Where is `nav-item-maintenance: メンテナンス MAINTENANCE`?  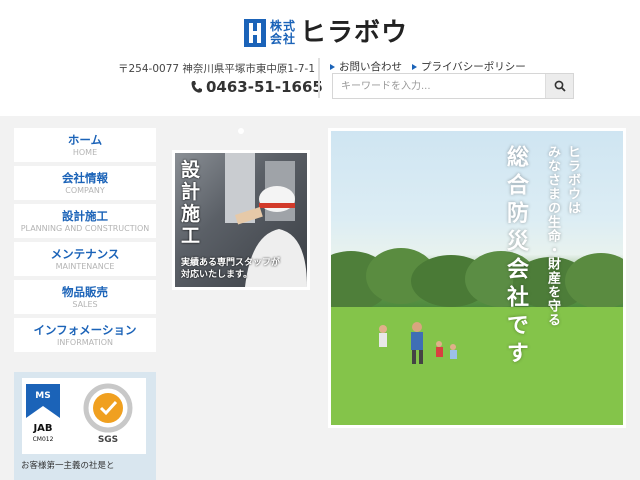 nav-item-maintenance: メンテナンス MAINTENANCE is located at coordinates (85, 259).